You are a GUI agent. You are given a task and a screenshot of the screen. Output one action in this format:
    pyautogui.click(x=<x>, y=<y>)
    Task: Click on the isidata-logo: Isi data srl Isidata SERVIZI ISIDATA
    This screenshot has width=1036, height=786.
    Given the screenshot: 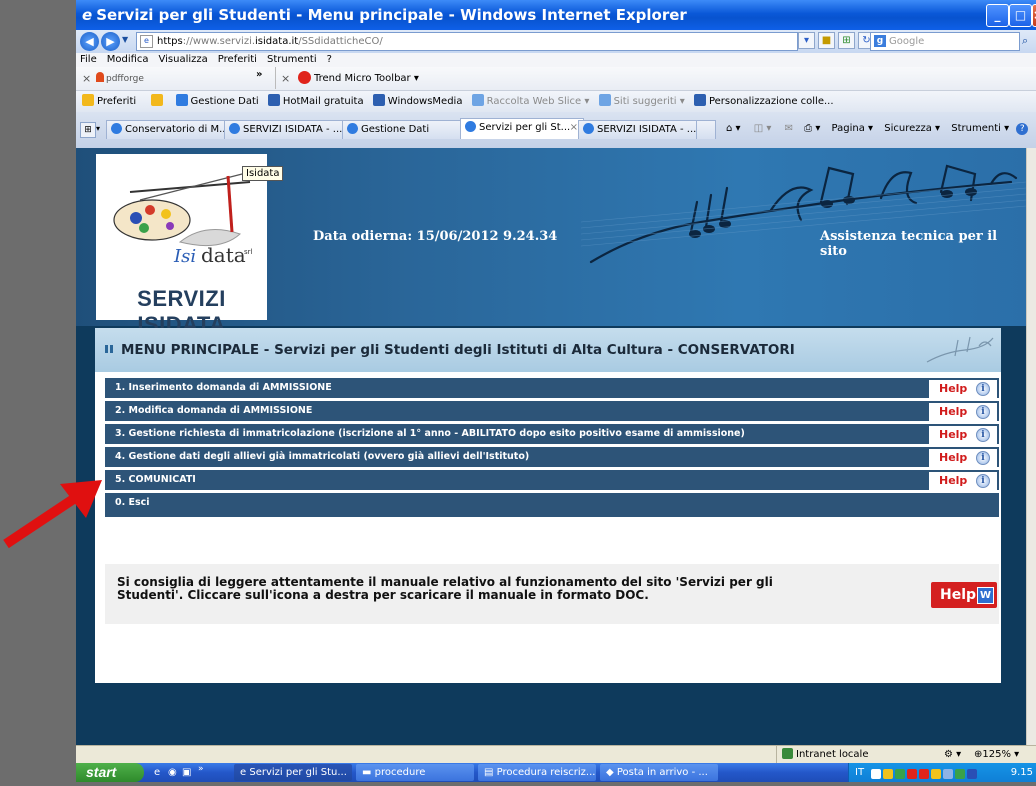 What is the action you would take?
    pyautogui.click(x=190, y=245)
    